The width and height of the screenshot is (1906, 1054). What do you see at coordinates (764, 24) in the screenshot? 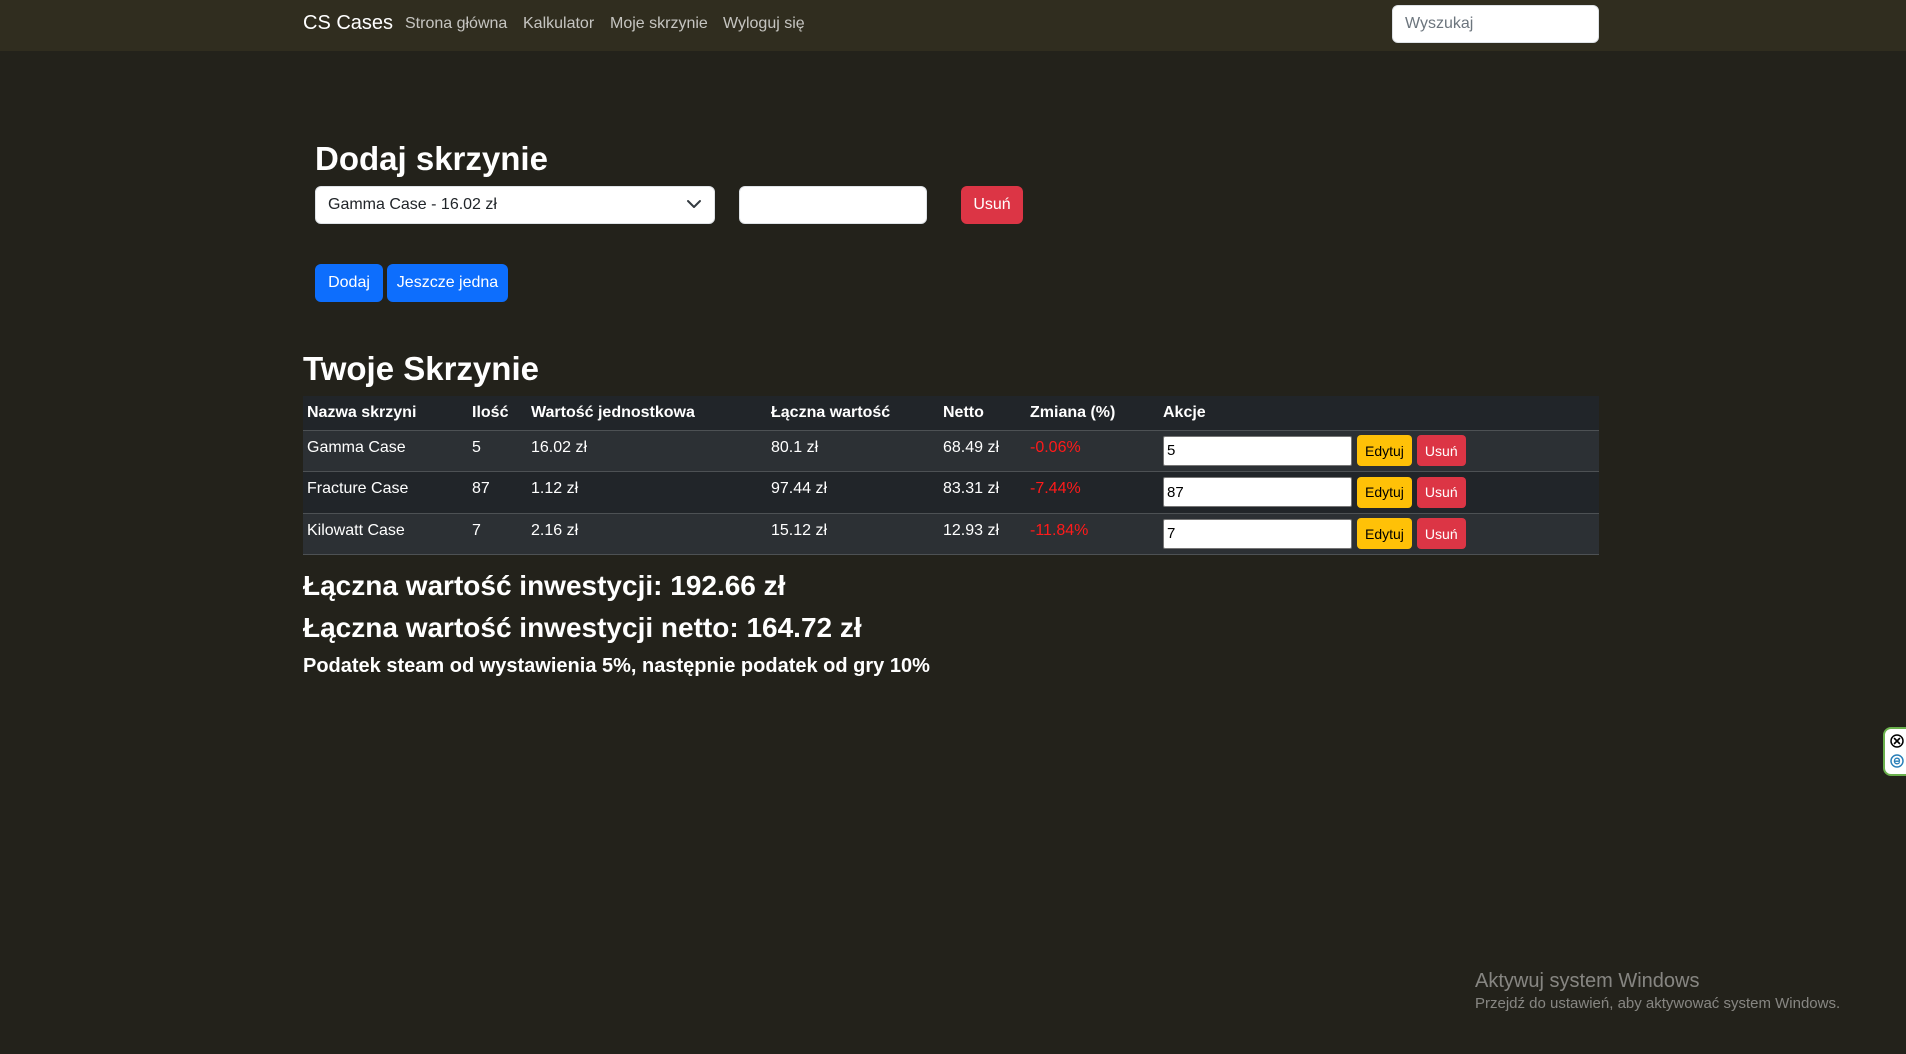
I see `nav-link-logout: Wyloguj się` at bounding box center [764, 24].